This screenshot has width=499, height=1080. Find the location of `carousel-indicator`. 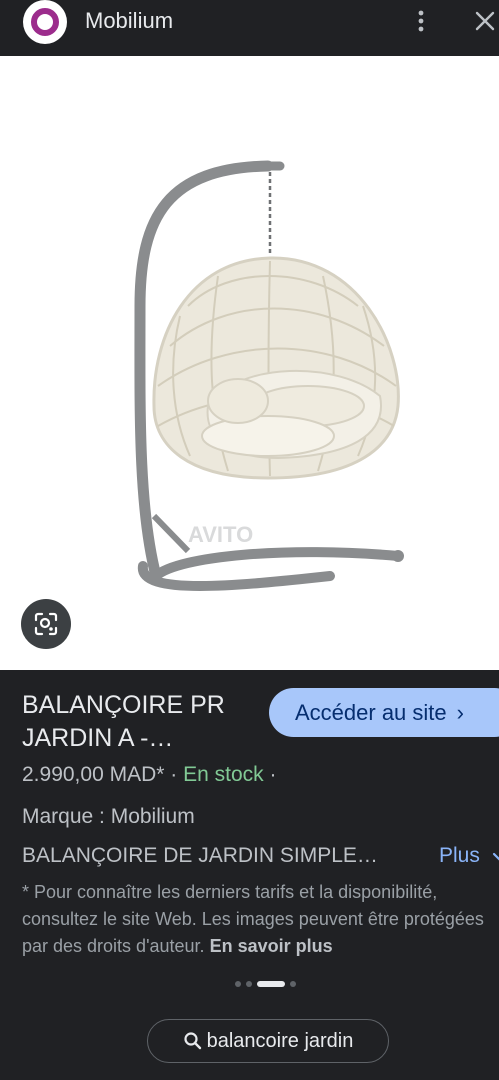

carousel-indicator is located at coordinates (265, 984).